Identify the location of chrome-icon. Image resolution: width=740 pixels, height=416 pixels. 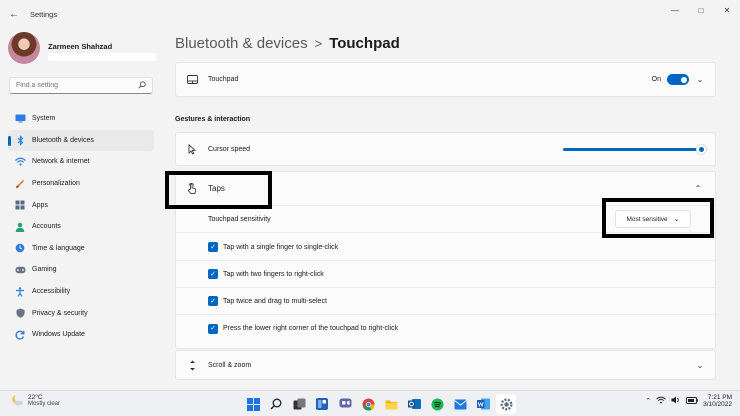
(368, 404).